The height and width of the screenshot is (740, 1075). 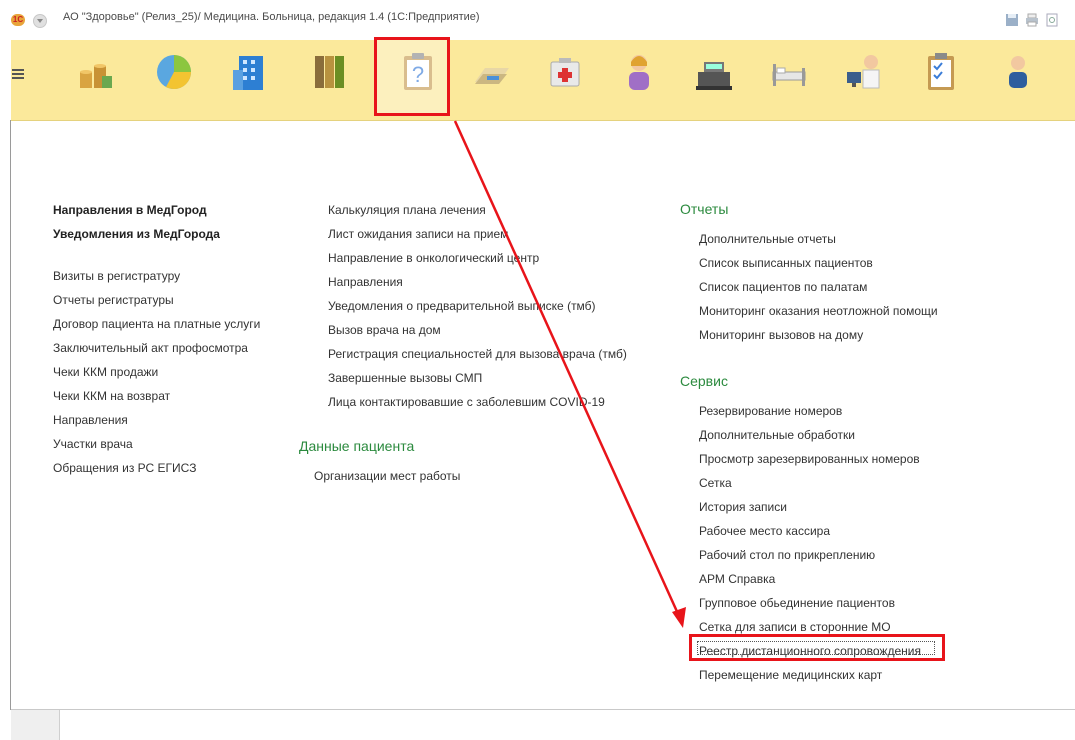 I want to click on service-link: Дополнительные обработки, so click(x=777, y=435).